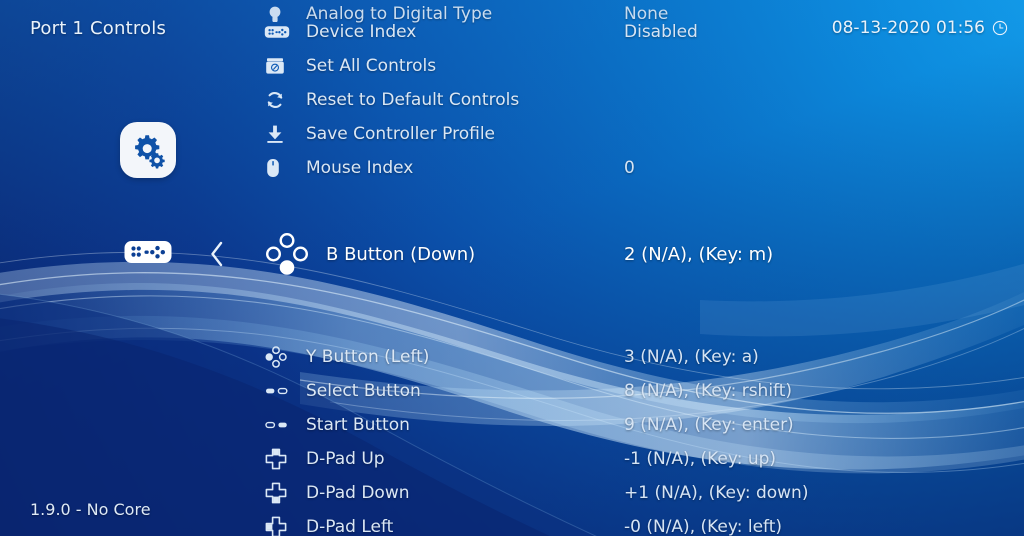  What do you see at coordinates (285, 525) in the screenshot?
I see `dpad-left-icon` at bounding box center [285, 525].